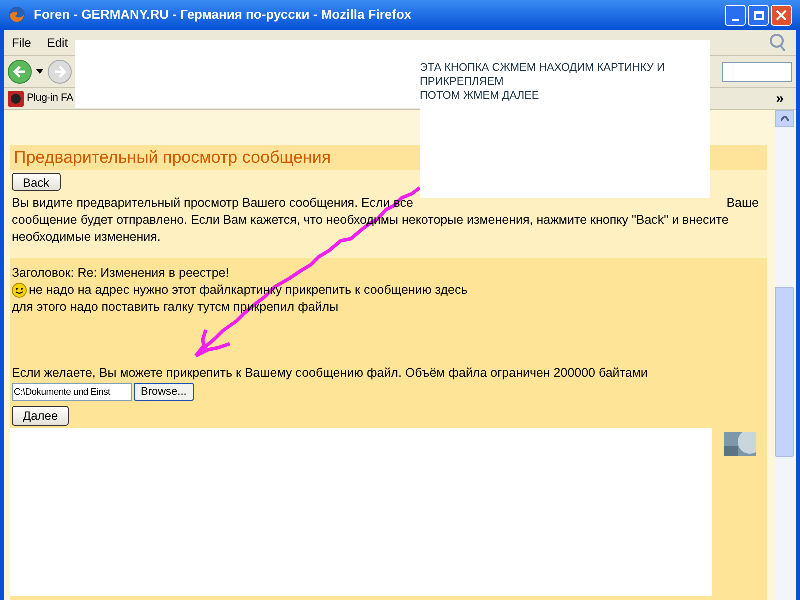  I want to click on caret-icon, so click(40, 71).